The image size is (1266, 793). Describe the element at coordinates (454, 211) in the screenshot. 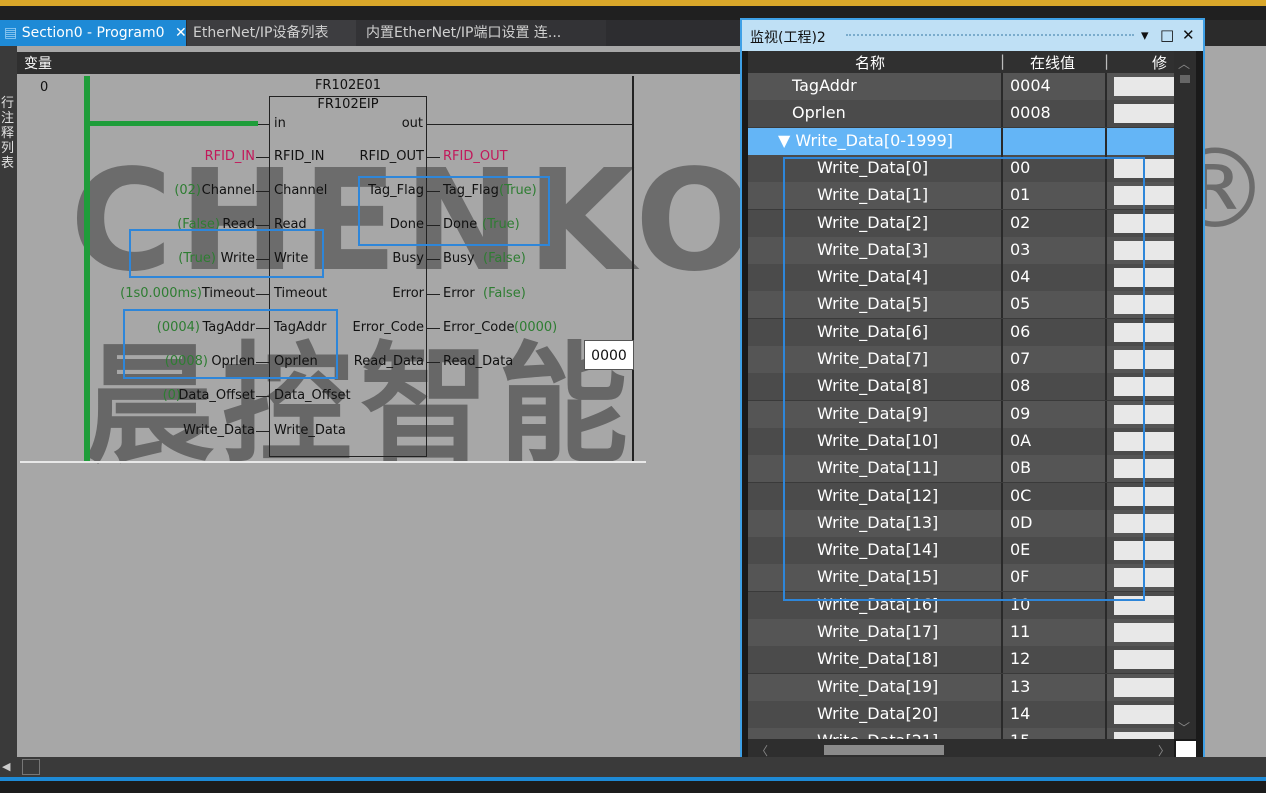

I see `highlight-box-tagflag-done` at that location.